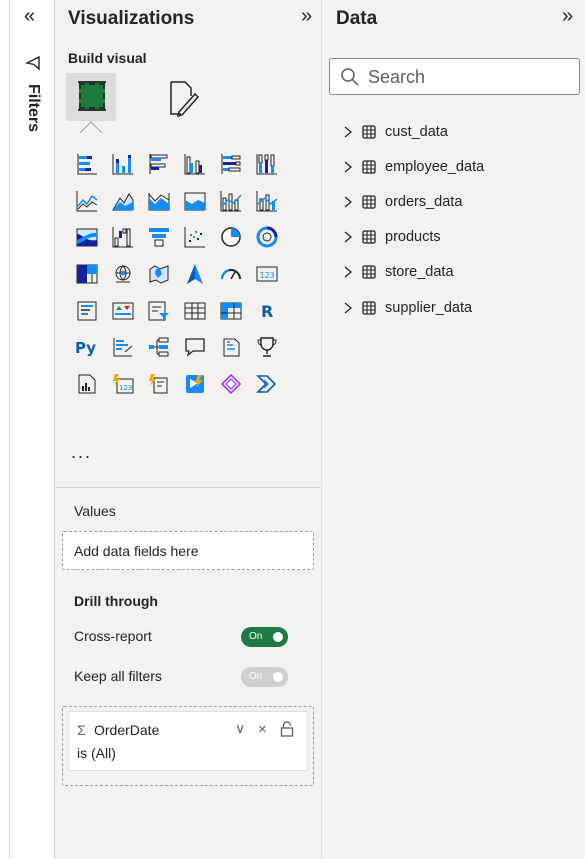 The height and width of the screenshot is (859, 585). Describe the element at coordinates (416, 131) in the screenshot. I see `table-name: cust_data` at that location.